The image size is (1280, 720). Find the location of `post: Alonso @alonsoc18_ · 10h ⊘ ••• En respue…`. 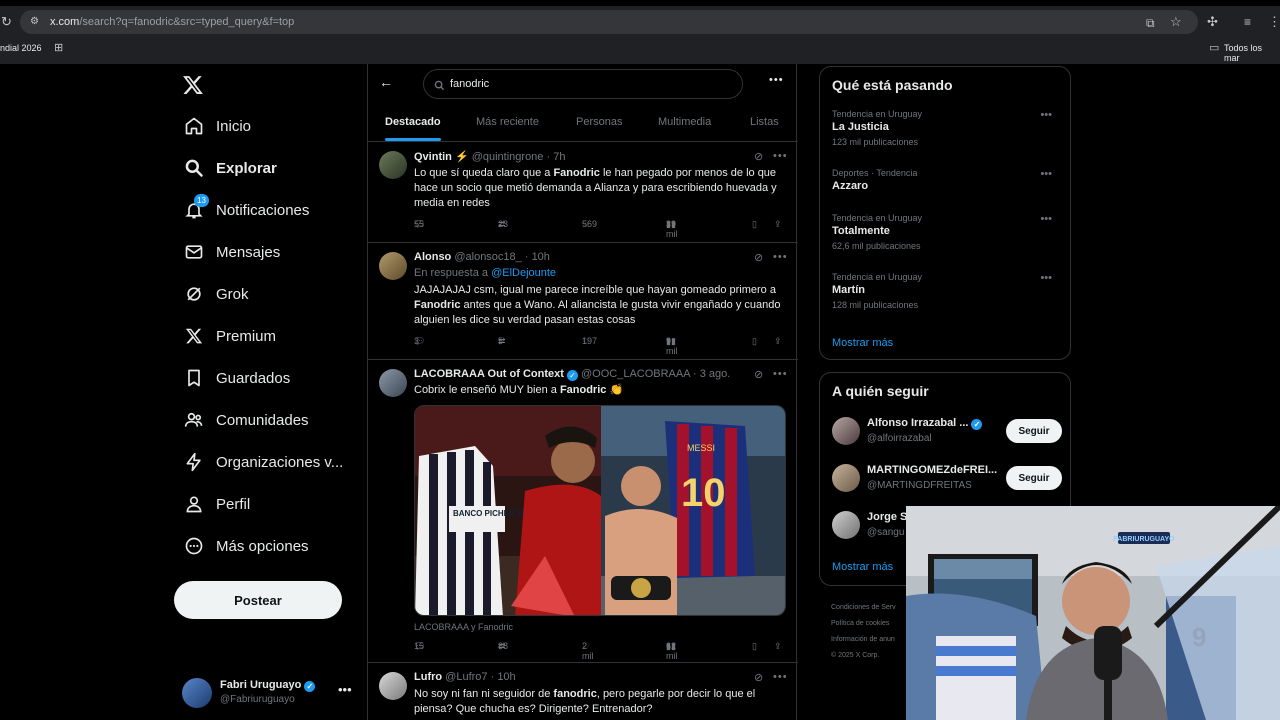

post: Alonso @alonsoc18_ · 10h ⊘ ••• En respue… is located at coordinates (583, 302).